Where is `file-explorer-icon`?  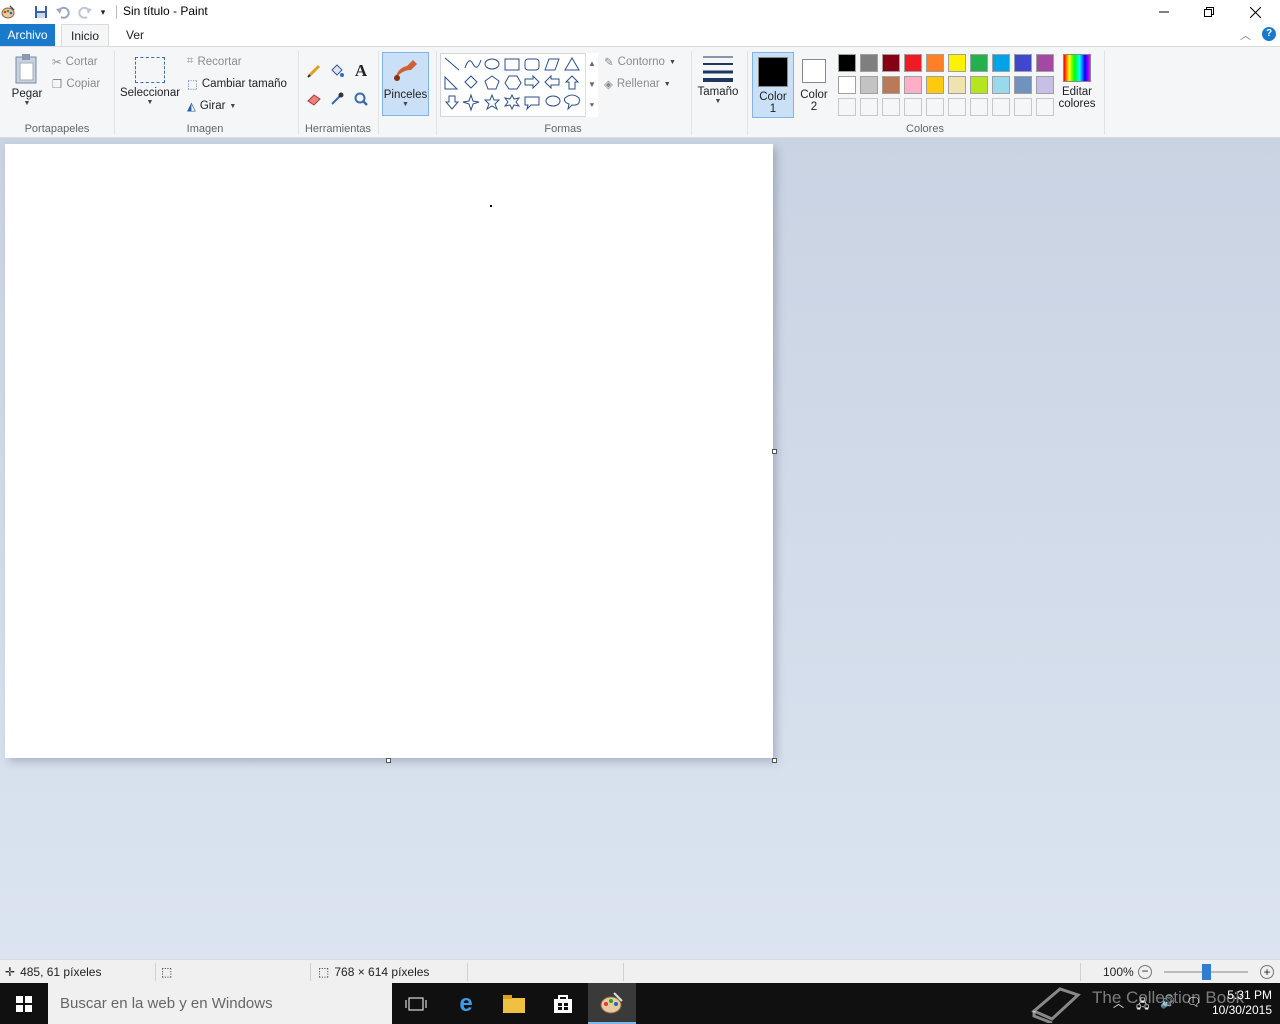
file-explorer-icon is located at coordinates (514, 1003).